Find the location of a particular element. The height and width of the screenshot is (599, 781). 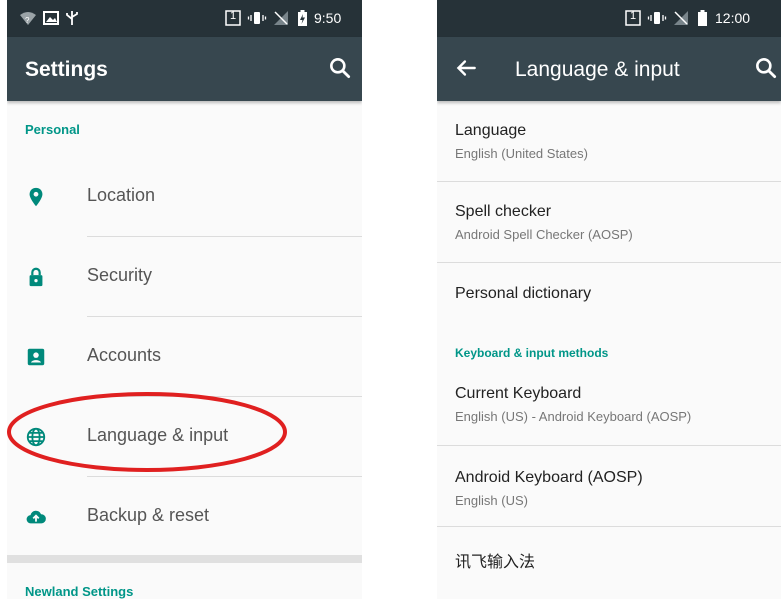

setting-title: Spell checker is located at coordinates (503, 211).